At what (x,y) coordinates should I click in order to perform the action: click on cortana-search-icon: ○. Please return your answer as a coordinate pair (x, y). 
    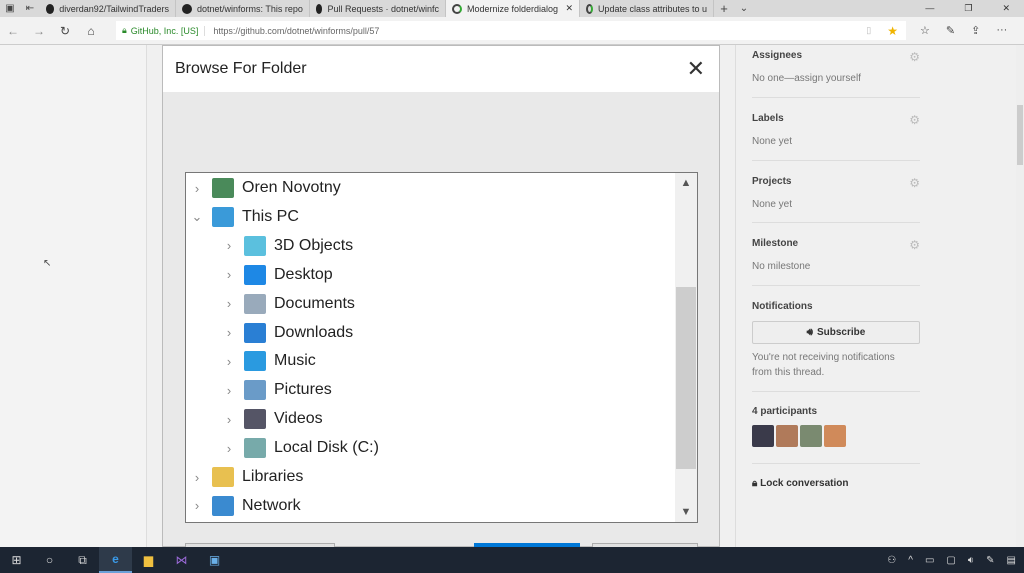
    Looking at the image, I should click on (49, 560).